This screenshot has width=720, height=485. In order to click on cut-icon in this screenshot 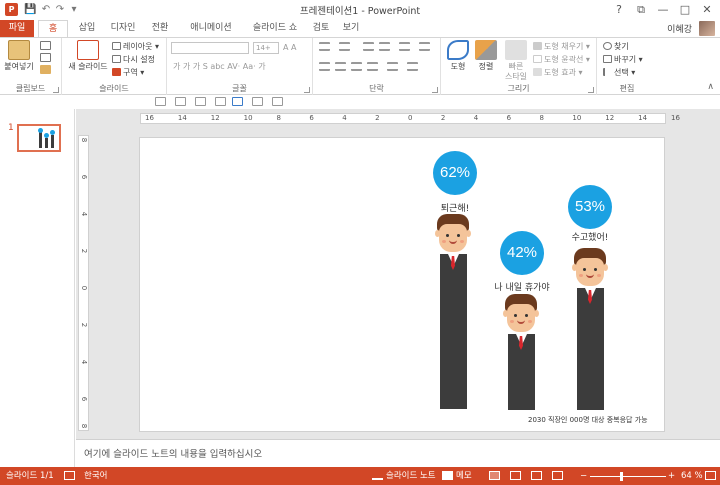, I will do `click(45, 45)`.